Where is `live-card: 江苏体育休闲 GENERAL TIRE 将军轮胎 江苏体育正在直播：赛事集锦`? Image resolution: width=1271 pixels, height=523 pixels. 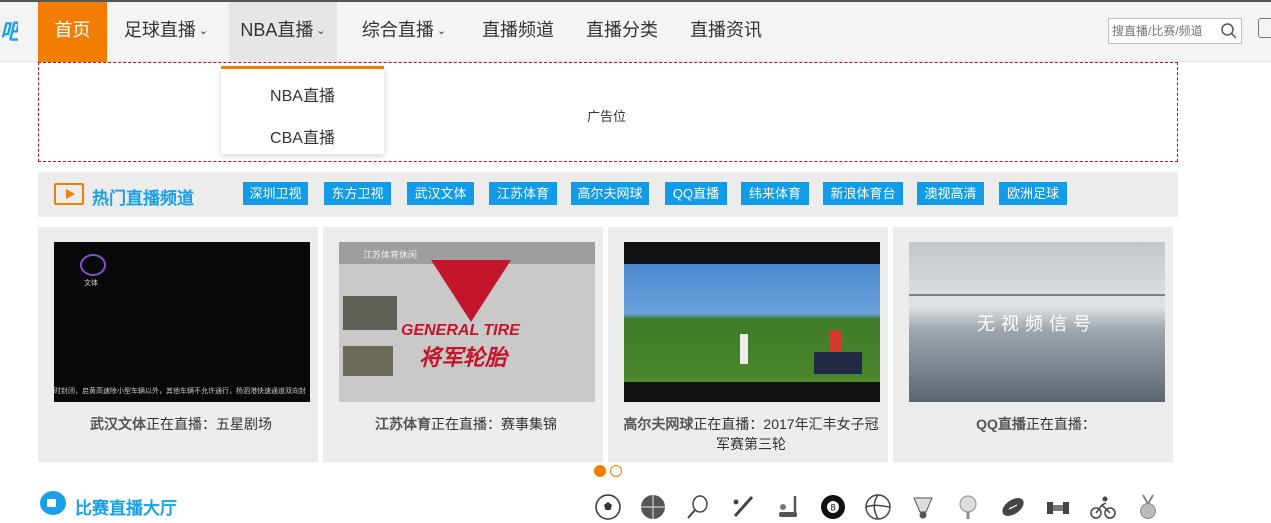 live-card: 江苏体育休闲 GENERAL TIRE 将军轮胎 江苏体育正在直播：赛事集锦 is located at coordinates (463, 344).